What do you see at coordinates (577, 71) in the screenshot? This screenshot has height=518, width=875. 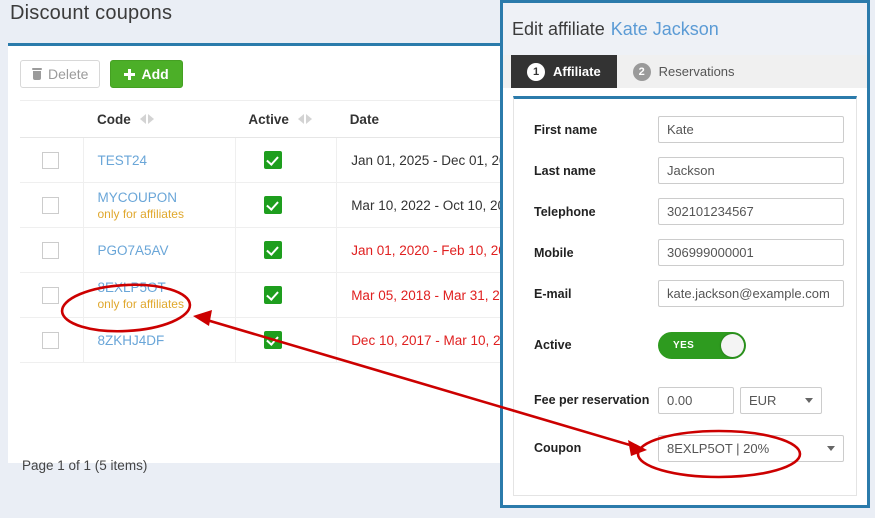 I see `tab-affiliate-label: Affiliate` at bounding box center [577, 71].